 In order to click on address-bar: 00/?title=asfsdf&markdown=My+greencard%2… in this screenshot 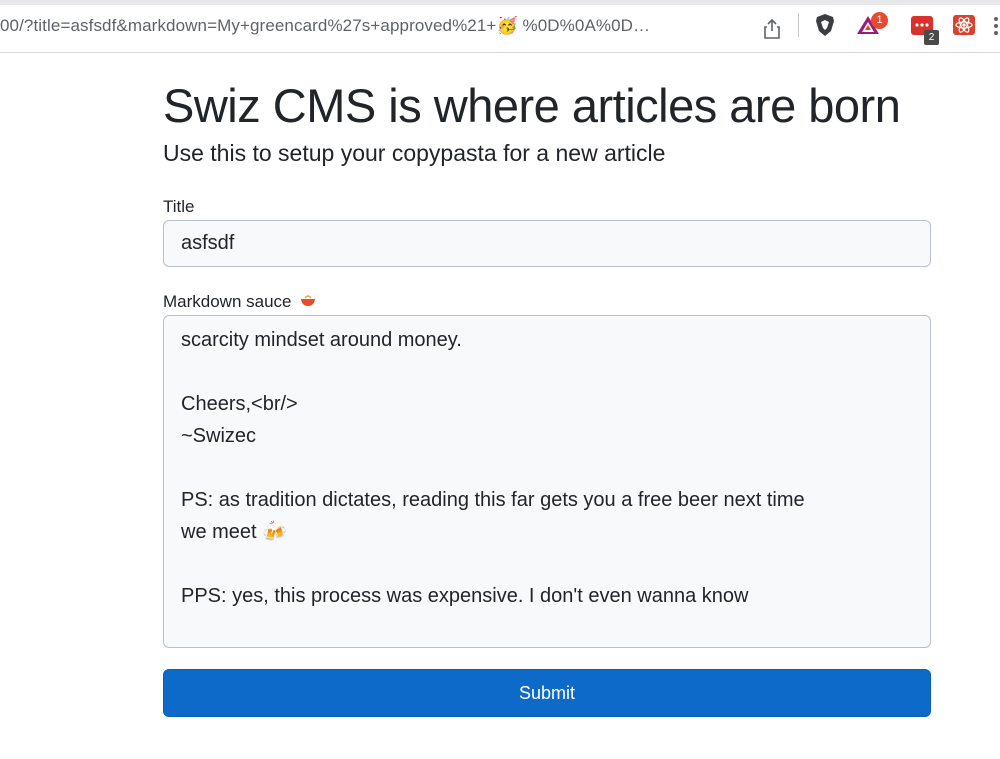, I will do `click(400, 28)`.